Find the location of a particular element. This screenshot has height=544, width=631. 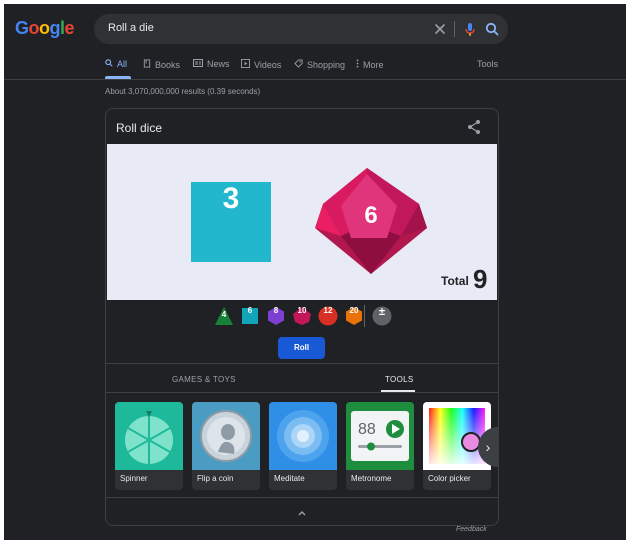

d8-label: 8 is located at coordinates (276, 310).